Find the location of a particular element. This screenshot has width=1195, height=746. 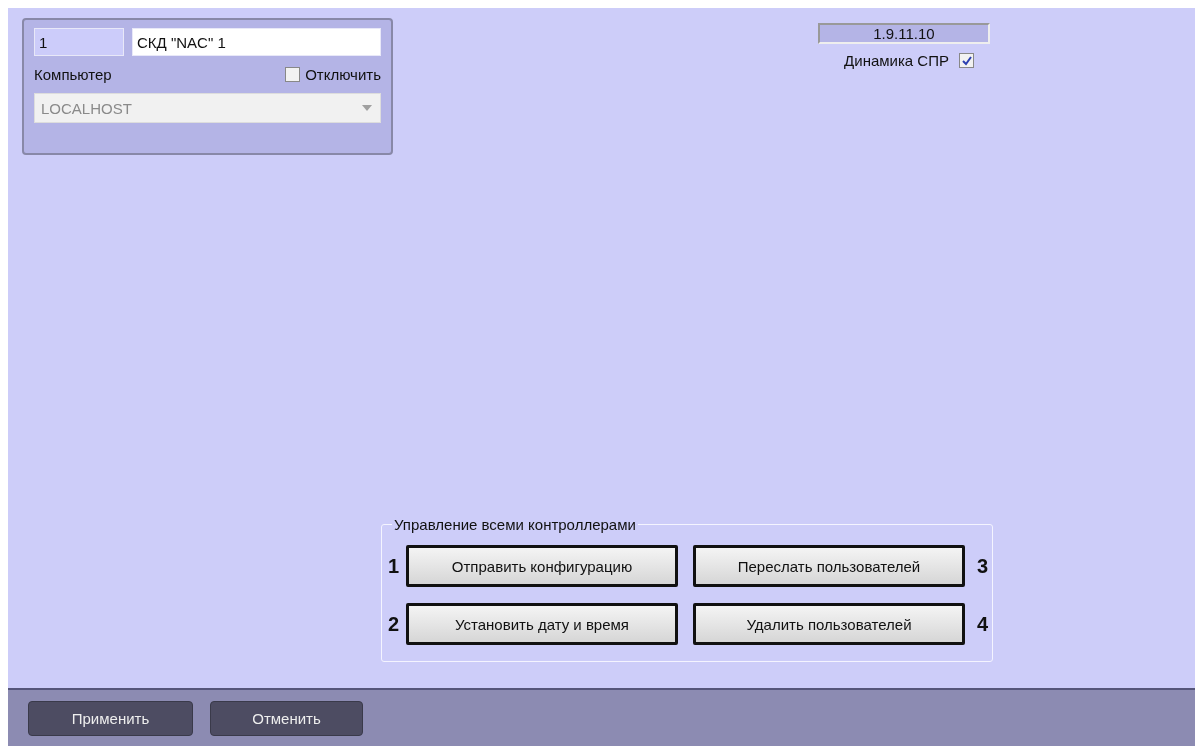

footer-button: Применить is located at coordinates (110, 718).